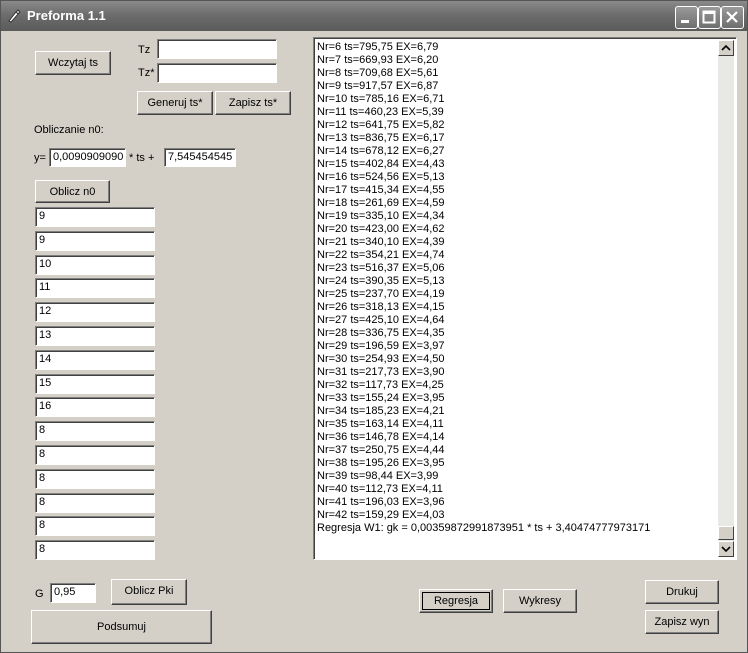 Image resolution: width=748 pixels, height=653 pixels. What do you see at coordinates (381, 515) in the screenshot?
I see `result-line: Nr=42 ts=159,29 EX=4,03` at bounding box center [381, 515].